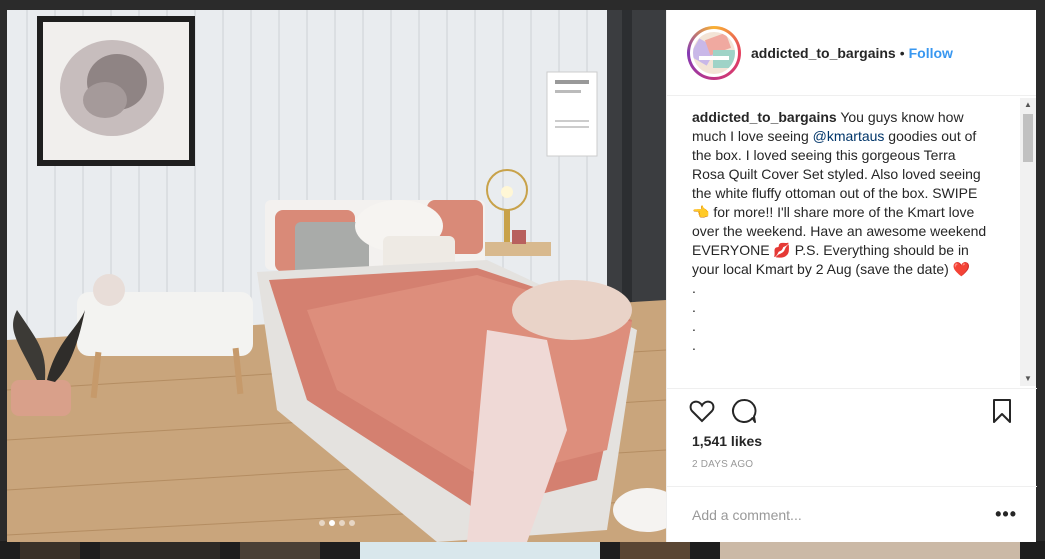  Describe the element at coordinates (1028, 138) in the screenshot. I see `scrollbar-thumb` at that location.